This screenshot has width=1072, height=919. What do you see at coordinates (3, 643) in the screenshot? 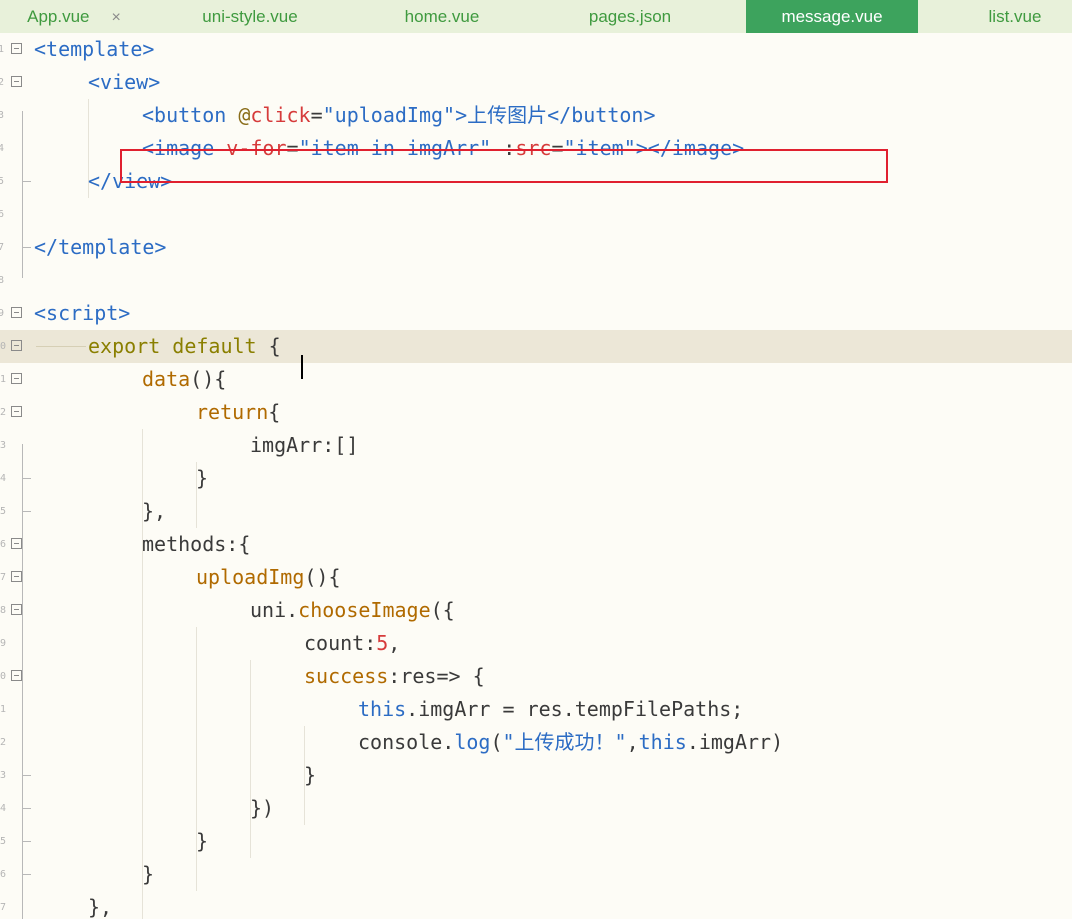
I see `line-number: 19` at bounding box center [3, 643].